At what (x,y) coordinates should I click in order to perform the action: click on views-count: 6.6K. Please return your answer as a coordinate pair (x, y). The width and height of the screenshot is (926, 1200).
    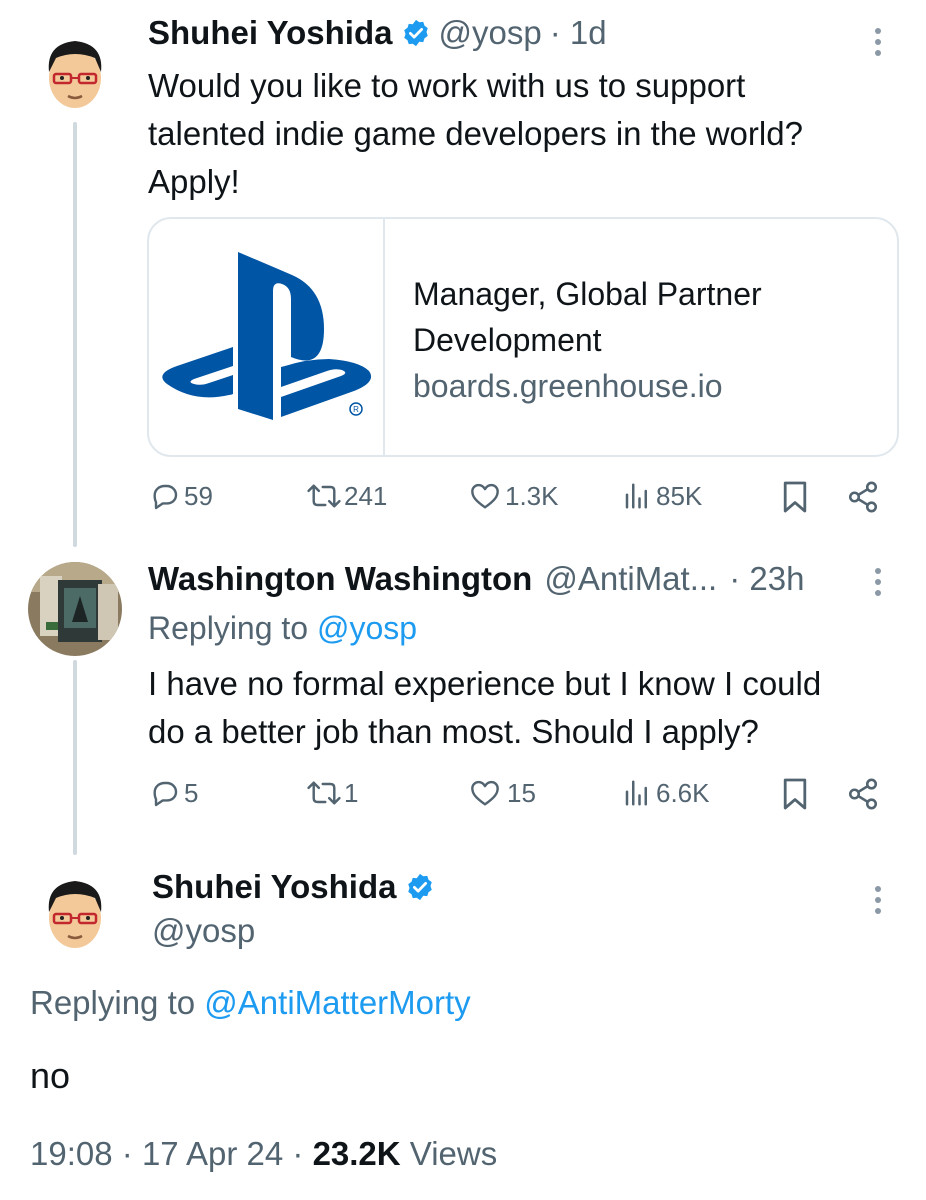
    Looking at the image, I should click on (683, 792).